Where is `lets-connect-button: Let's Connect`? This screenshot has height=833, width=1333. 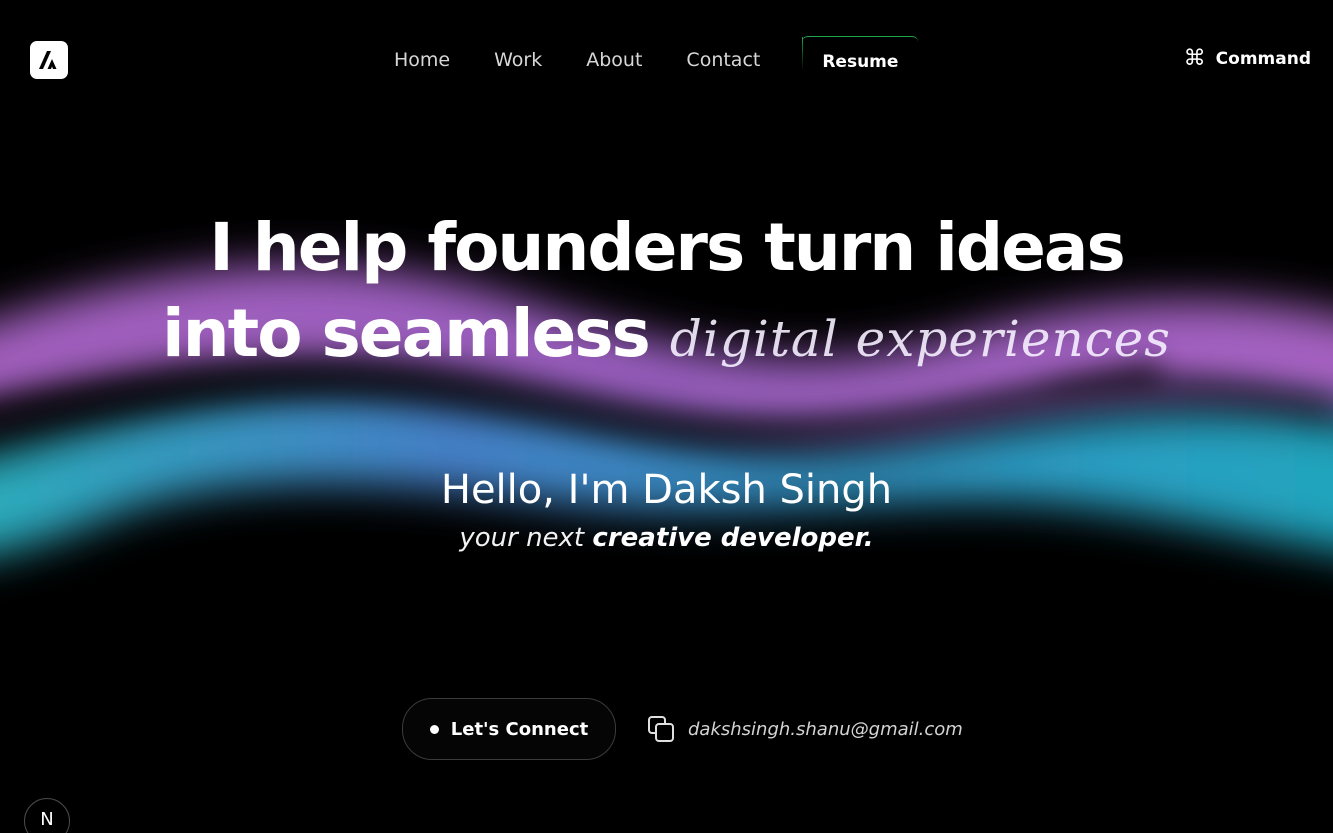
lets-connect-button: Let's Connect is located at coordinates (509, 729).